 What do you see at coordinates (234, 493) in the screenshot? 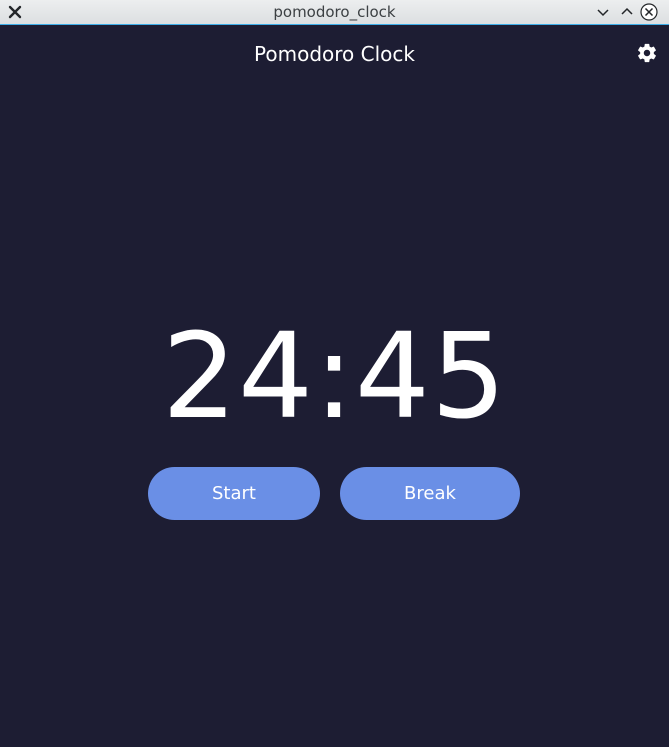
I see `start-button: Start` at bounding box center [234, 493].